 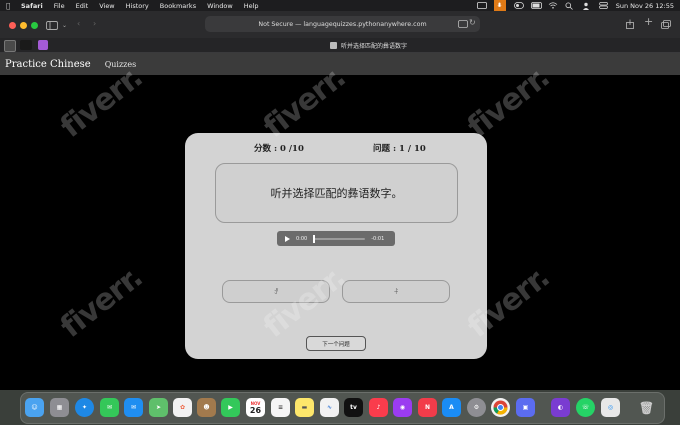 I want to click on question-prompt: 听并选择匹配的彝语数字。, so click(x=336, y=193).